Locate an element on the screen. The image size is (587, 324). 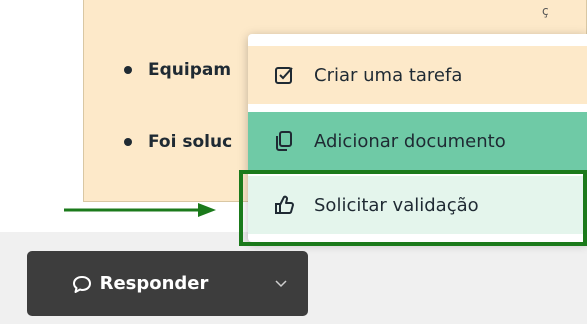
reply-button-label: Responder is located at coordinates (154, 283).